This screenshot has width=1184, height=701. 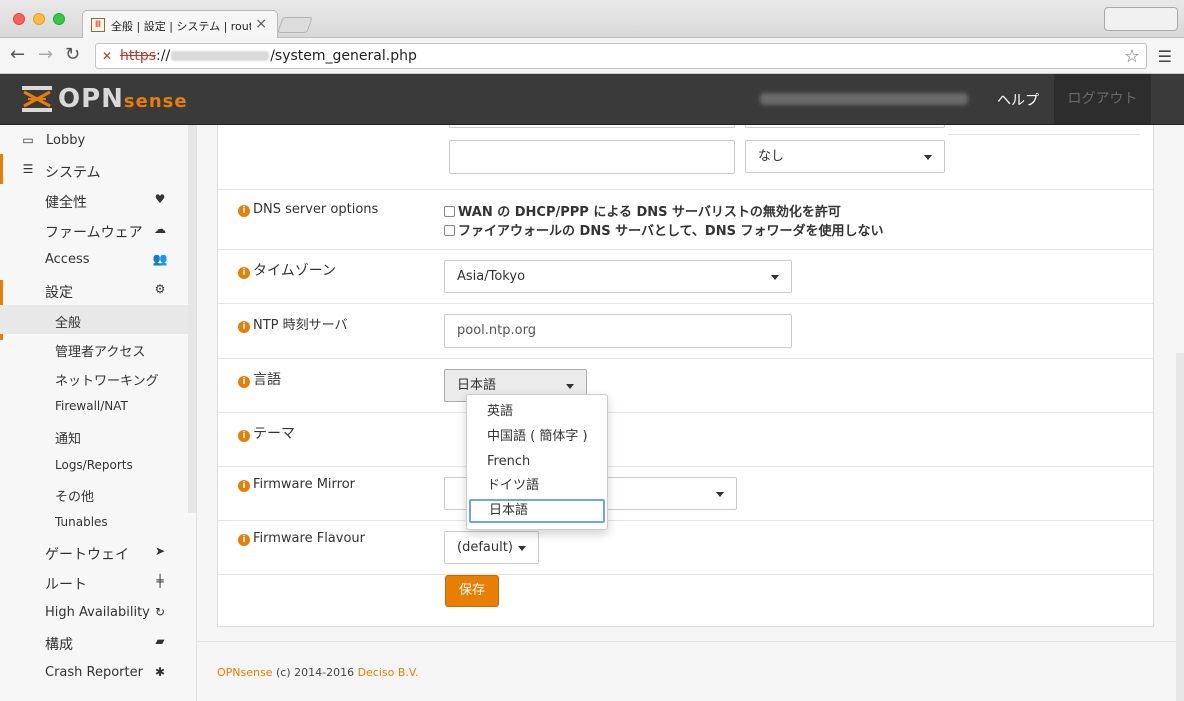 I want to click on sidebar-item-label: Logs/Reports, so click(x=94, y=465).